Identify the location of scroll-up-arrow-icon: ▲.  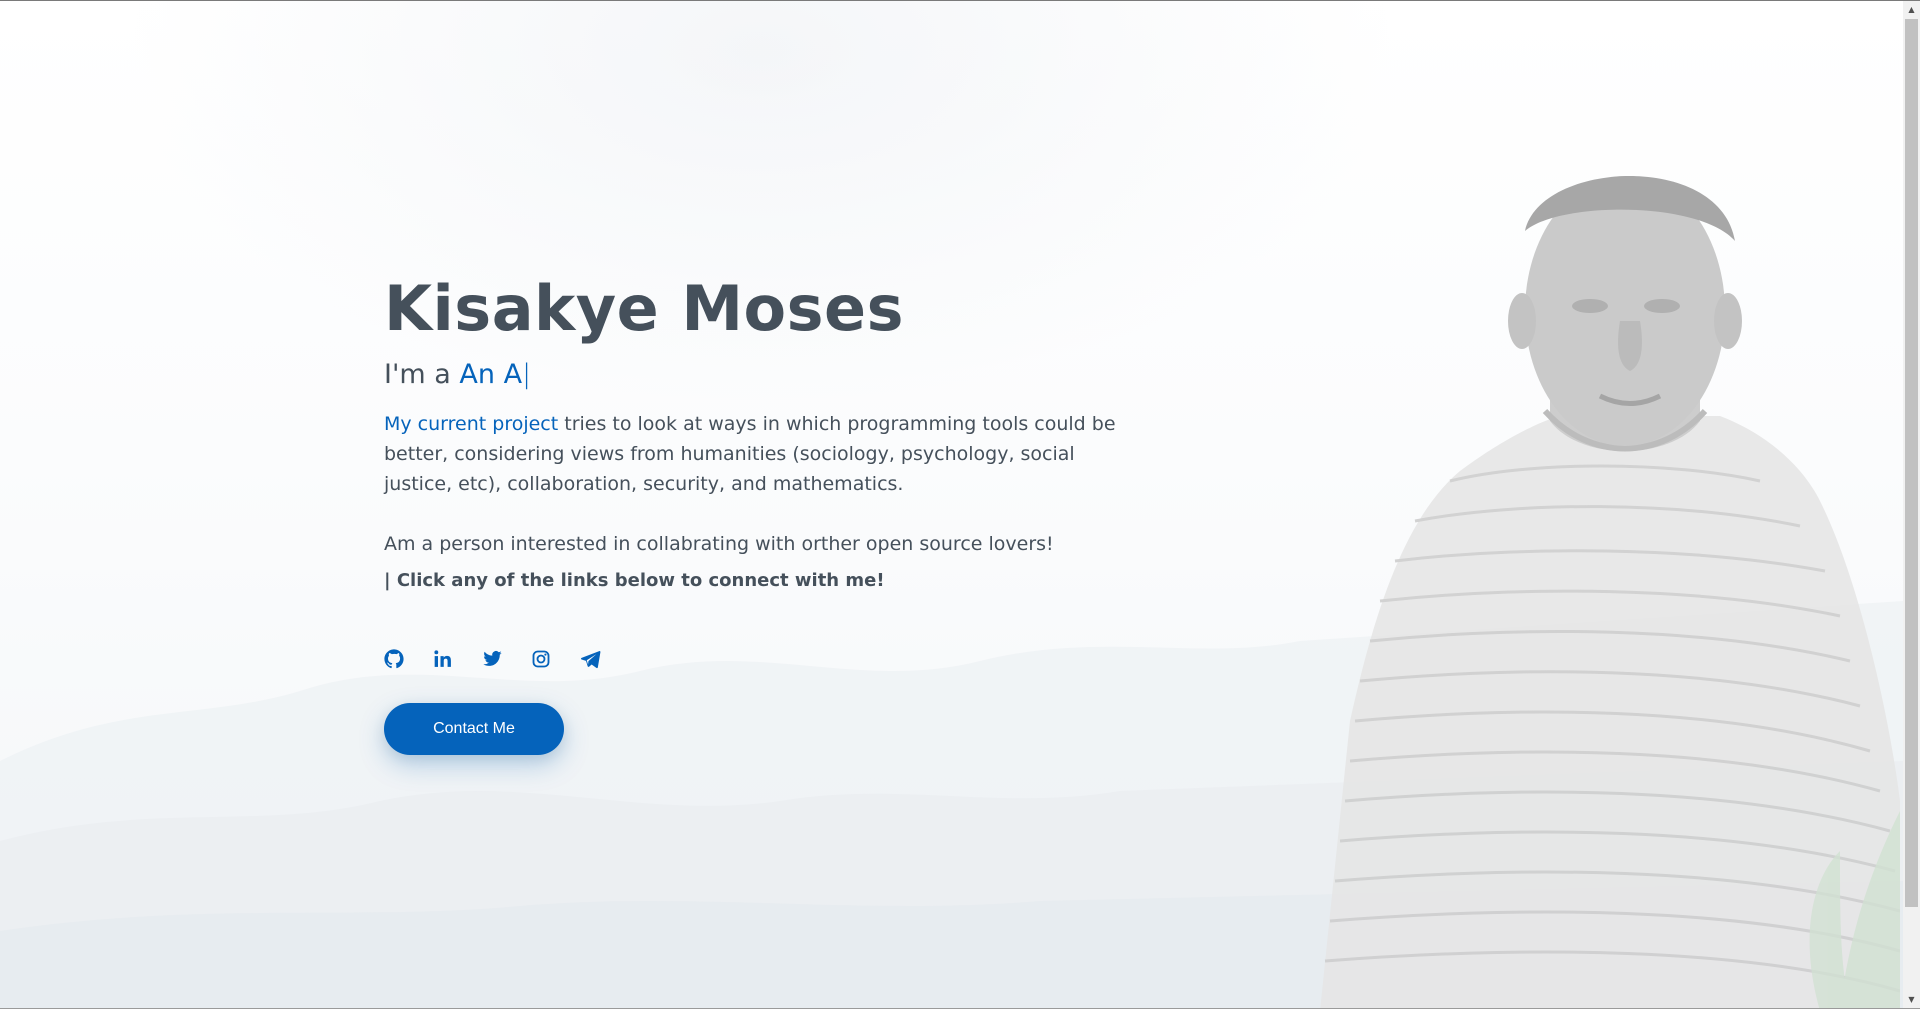
(1911, 9).